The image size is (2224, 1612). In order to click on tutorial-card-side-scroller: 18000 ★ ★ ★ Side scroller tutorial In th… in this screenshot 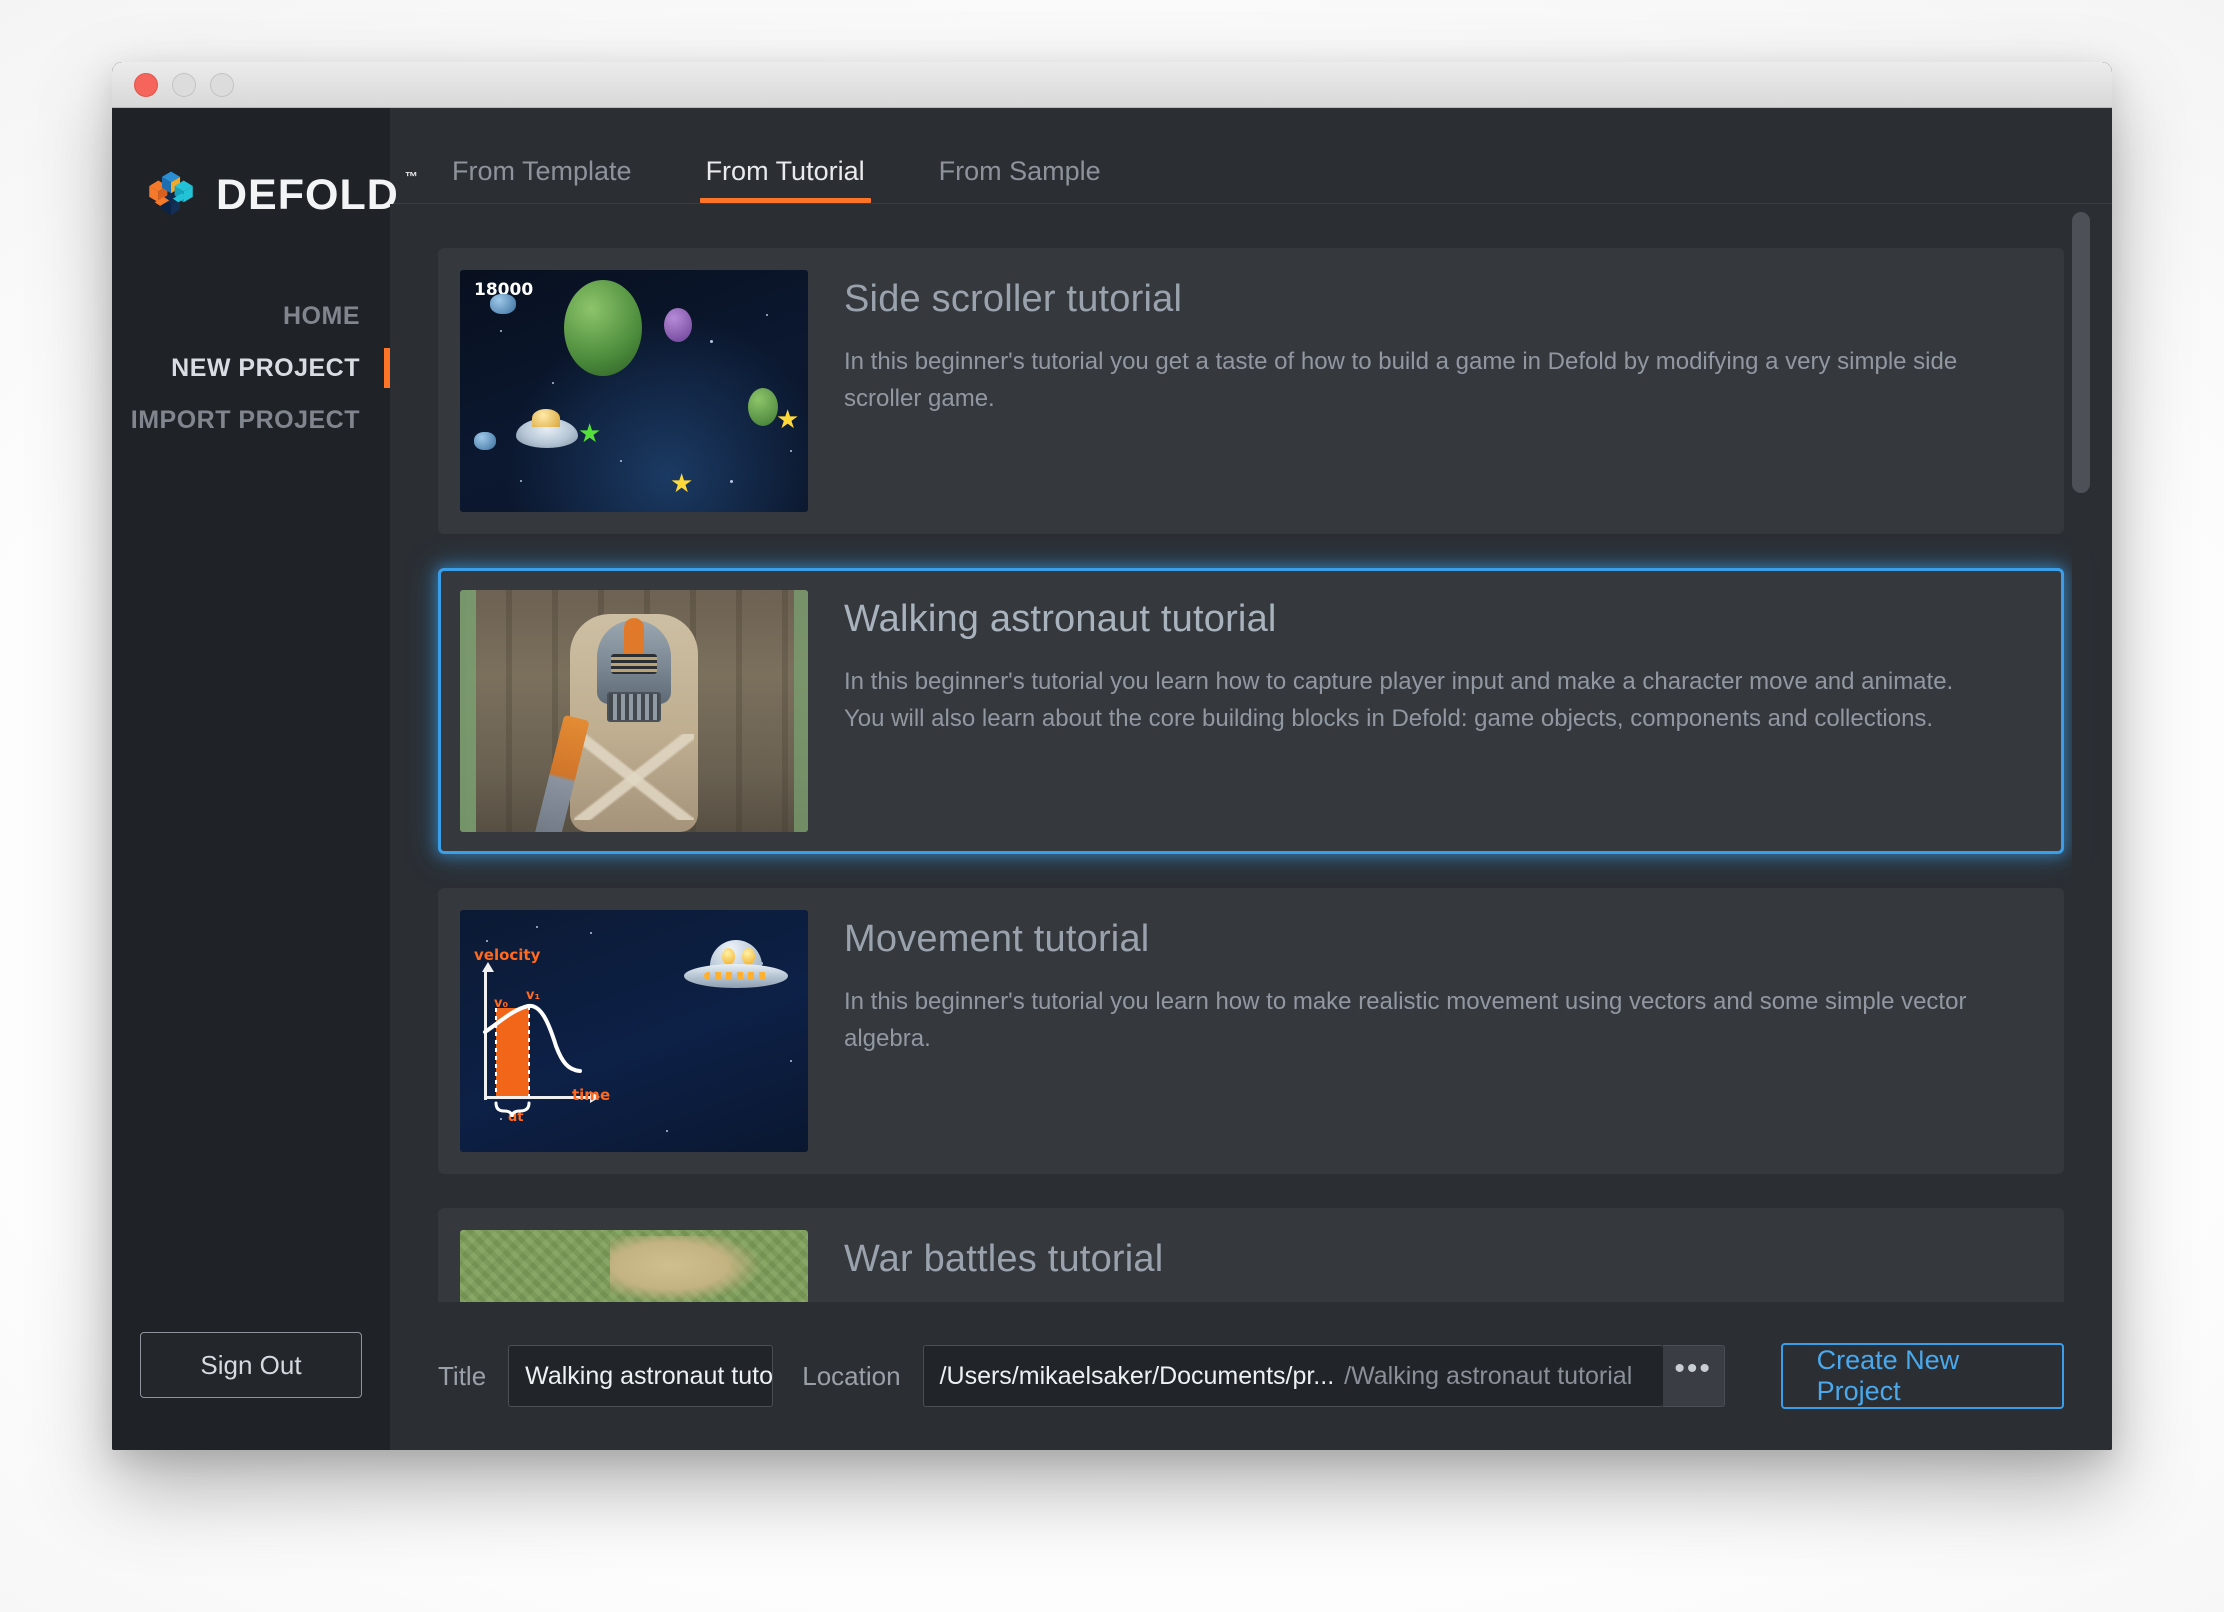, I will do `click(1251, 391)`.